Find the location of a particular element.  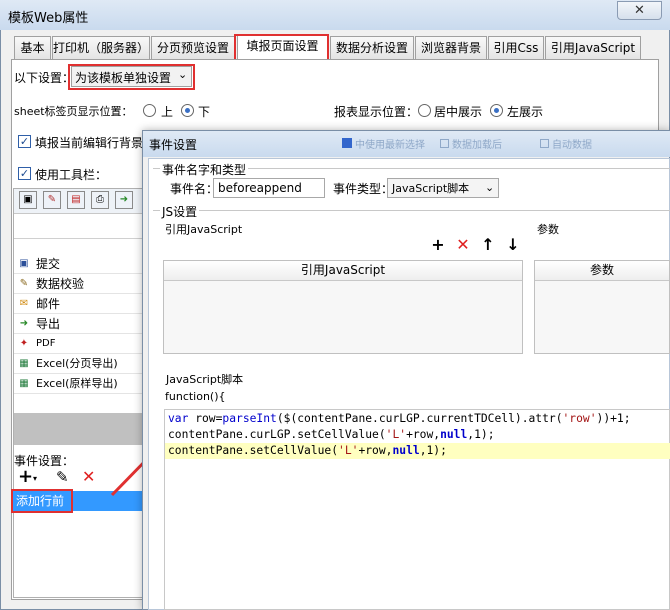

event-highlight-box is located at coordinates (42, 501).